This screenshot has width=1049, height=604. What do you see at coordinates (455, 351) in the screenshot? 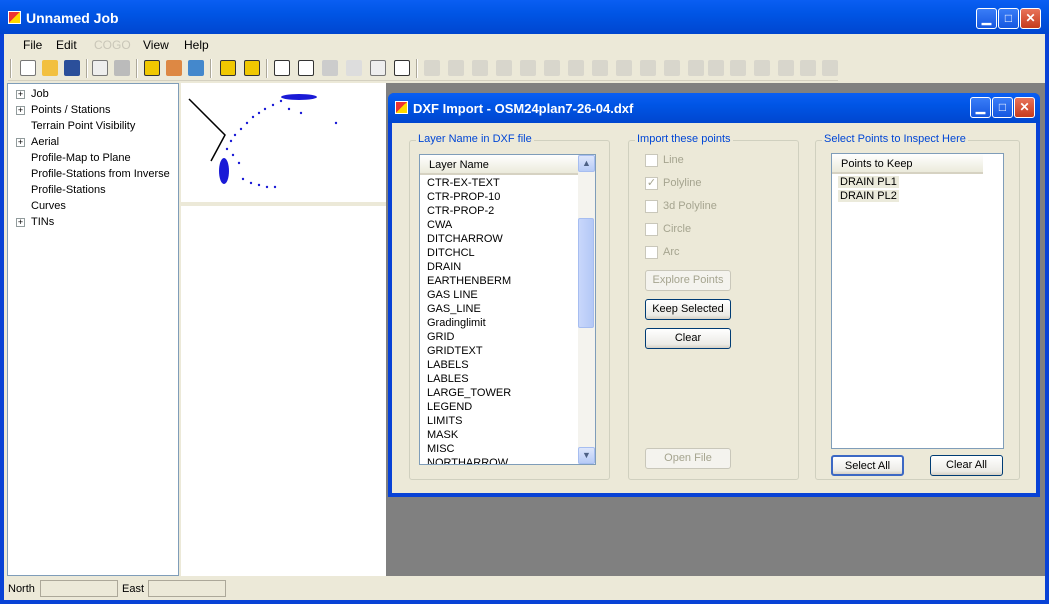
I see `layer-item: GRIDTEXT` at bounding box center [455, 351].